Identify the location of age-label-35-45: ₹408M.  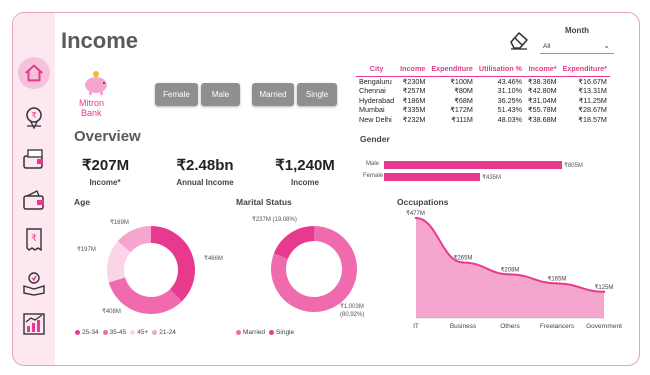
(111, 312).